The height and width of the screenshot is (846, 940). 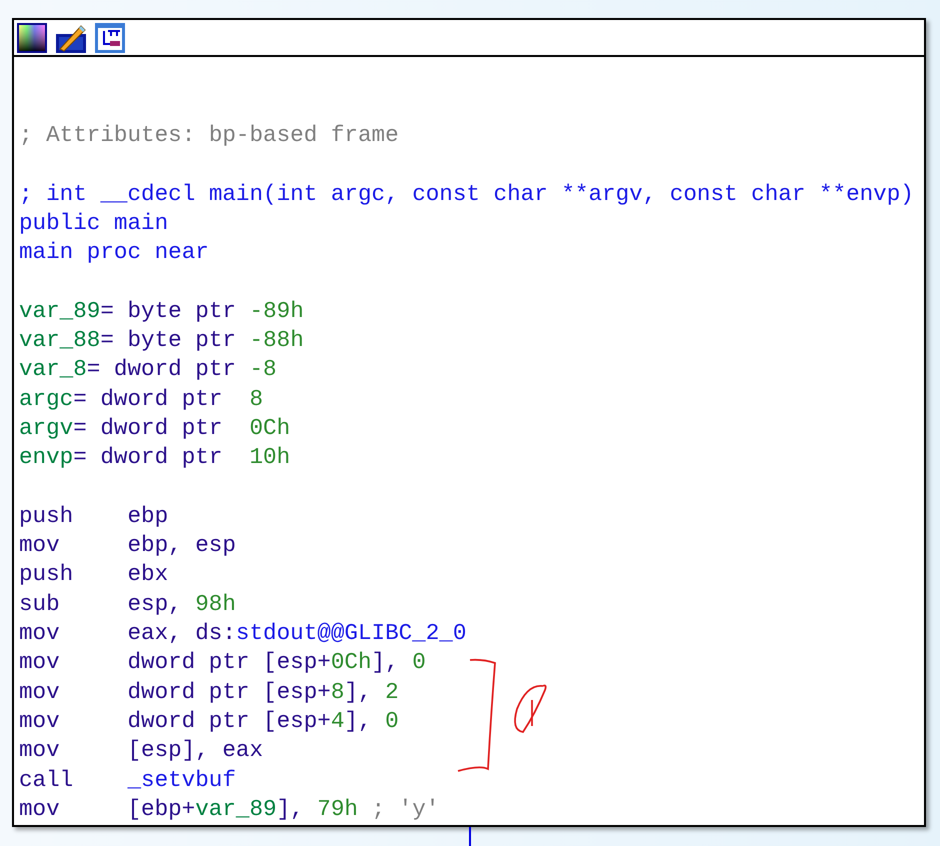 What do you see at coordinates (181, 545) in the screenshot?
I see `code-operand: ebp, esp` at bounding box center [181, 545].